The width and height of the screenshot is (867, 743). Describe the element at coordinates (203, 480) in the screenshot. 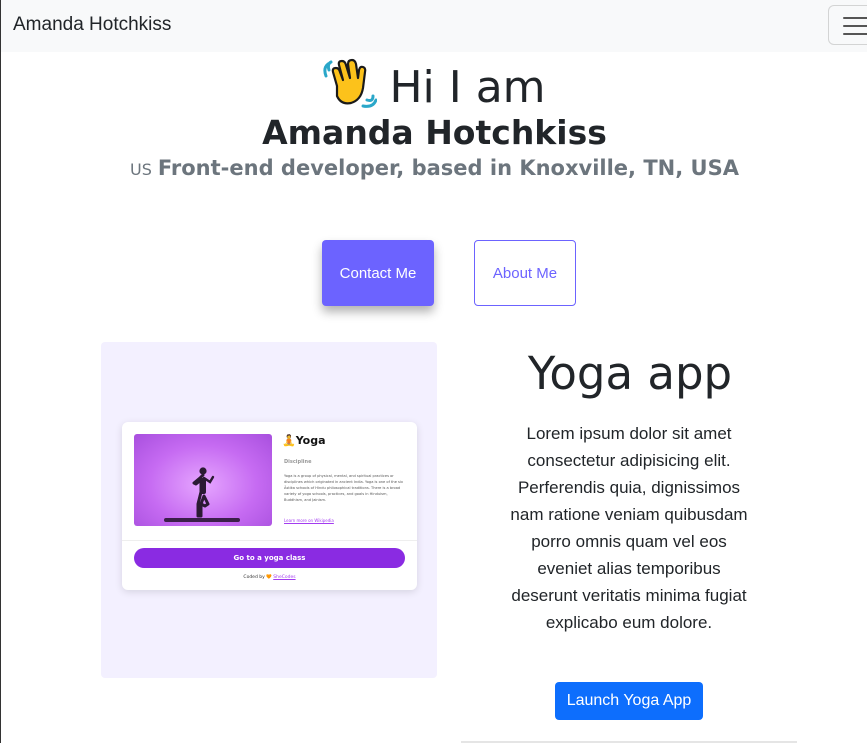

I see `yoga-photo` at that location.